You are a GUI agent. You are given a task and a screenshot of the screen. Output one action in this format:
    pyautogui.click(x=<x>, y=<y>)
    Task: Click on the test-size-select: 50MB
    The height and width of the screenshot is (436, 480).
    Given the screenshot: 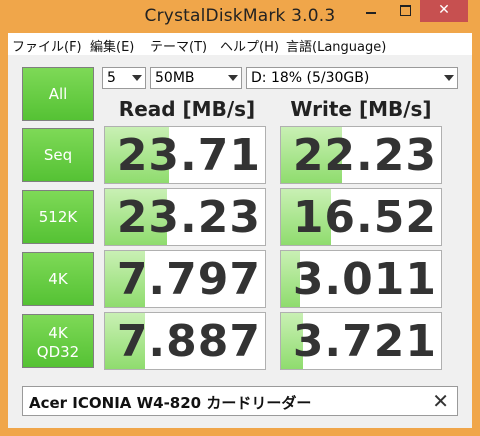 What is the action you would take?
    pyautogui.click(x=196, y=78)
    